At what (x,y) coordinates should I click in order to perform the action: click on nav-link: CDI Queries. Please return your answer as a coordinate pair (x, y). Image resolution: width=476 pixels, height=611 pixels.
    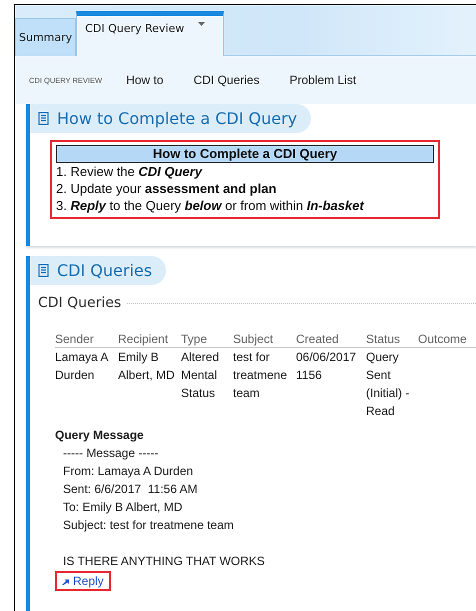
    Looking at the image, I should click on (226, 80).